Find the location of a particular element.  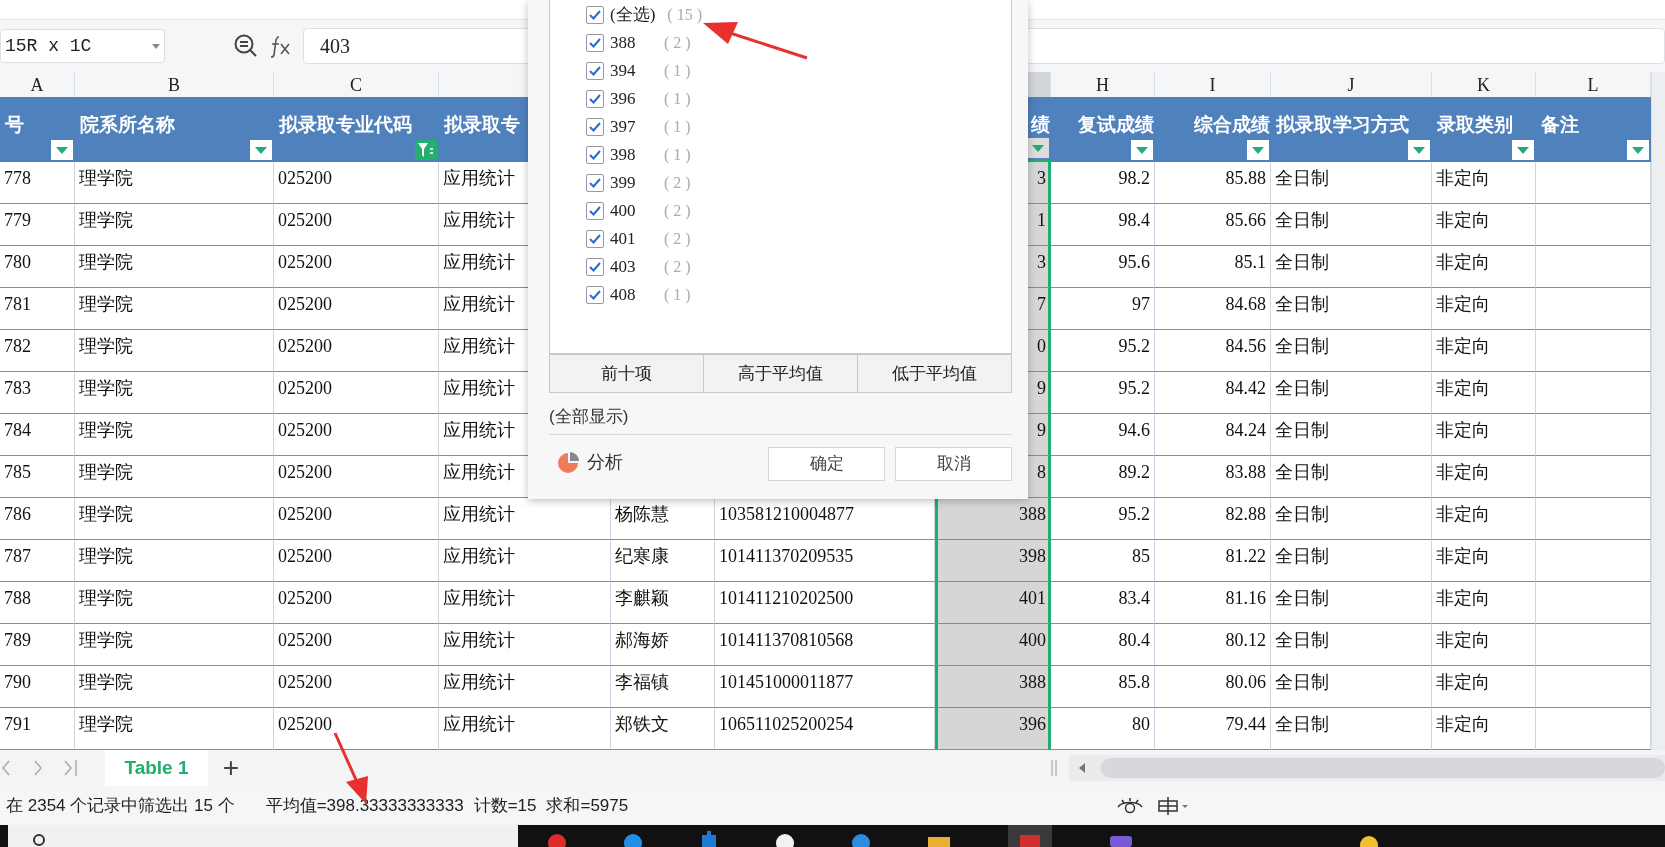

table-cell-text: 780 is located at coordinates (17, 262).